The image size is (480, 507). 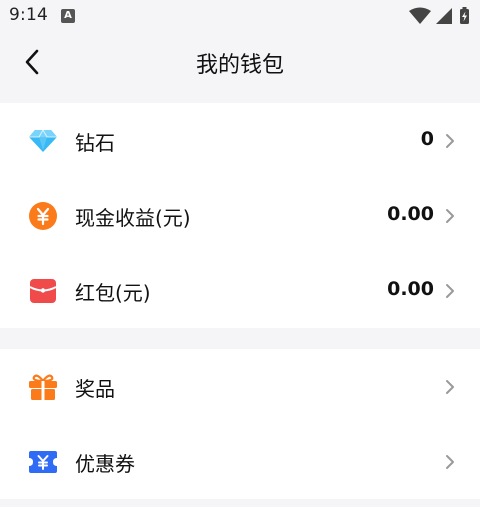 What do you see at coordinates (43, 462) in the screenshot?
I see `coupon-icon` at bounding box center [43, 462].